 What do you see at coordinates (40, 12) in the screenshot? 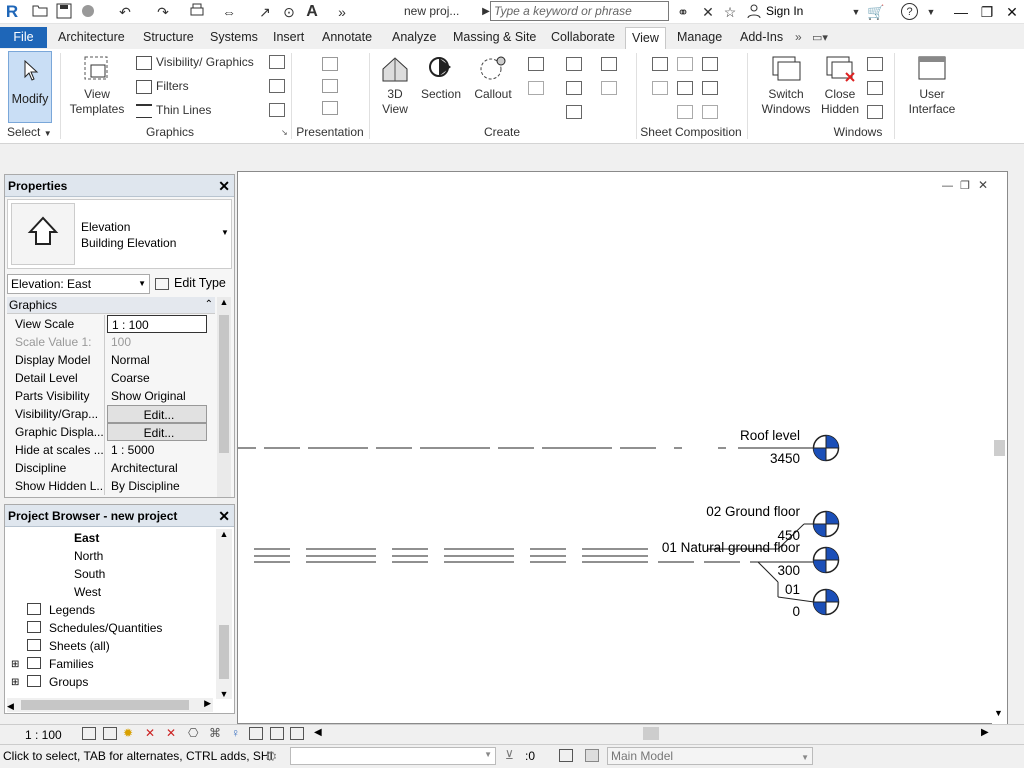
I see `open-icon` at bounding box center [40, 12].